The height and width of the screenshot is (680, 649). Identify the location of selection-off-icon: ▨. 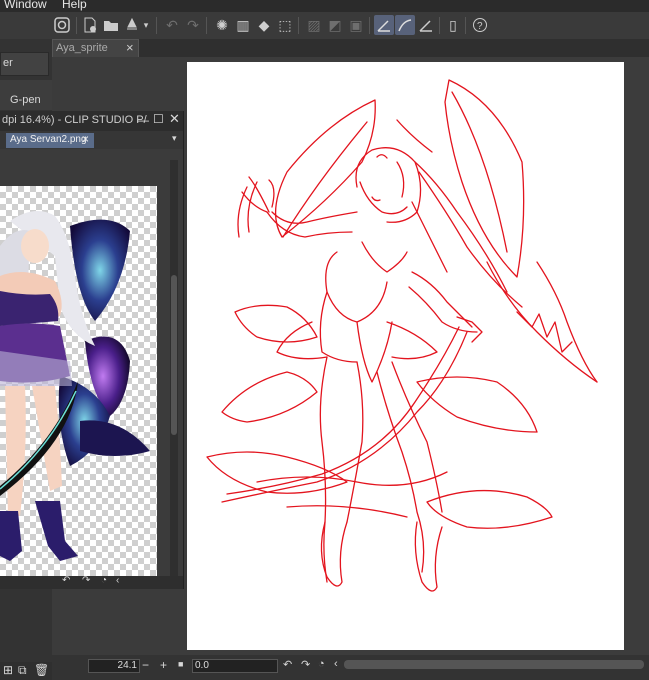
(314, 25).